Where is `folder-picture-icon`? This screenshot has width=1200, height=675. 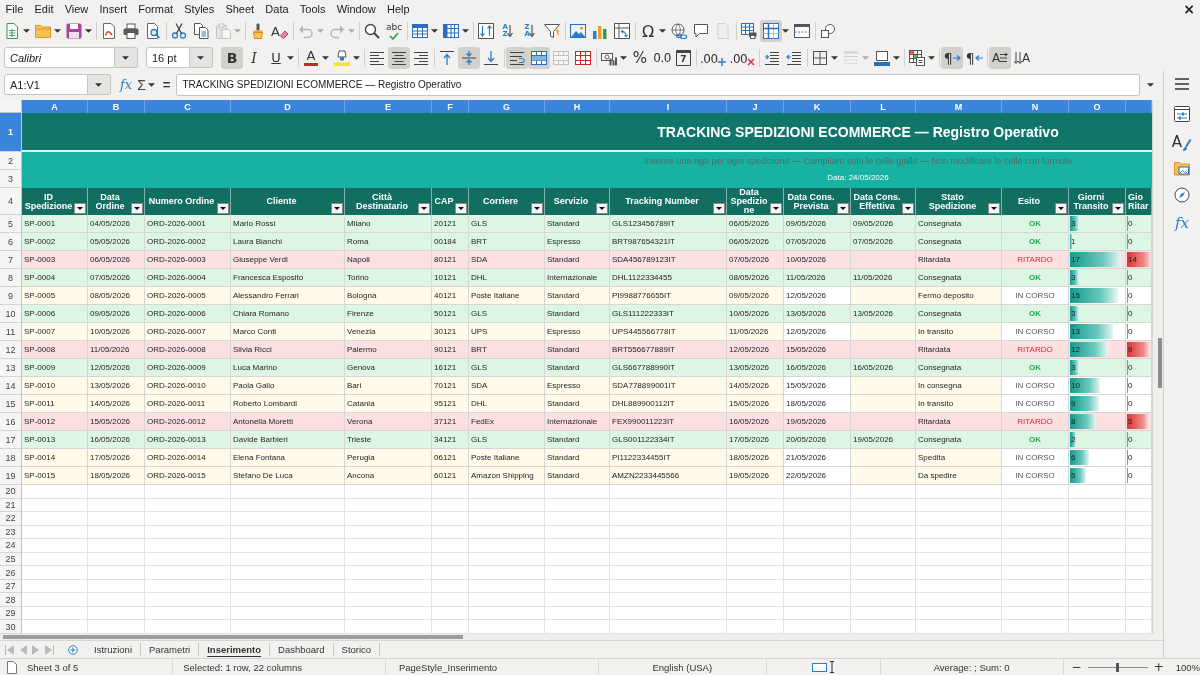 folder-picture-icon is located at coordinates (1182, 168).